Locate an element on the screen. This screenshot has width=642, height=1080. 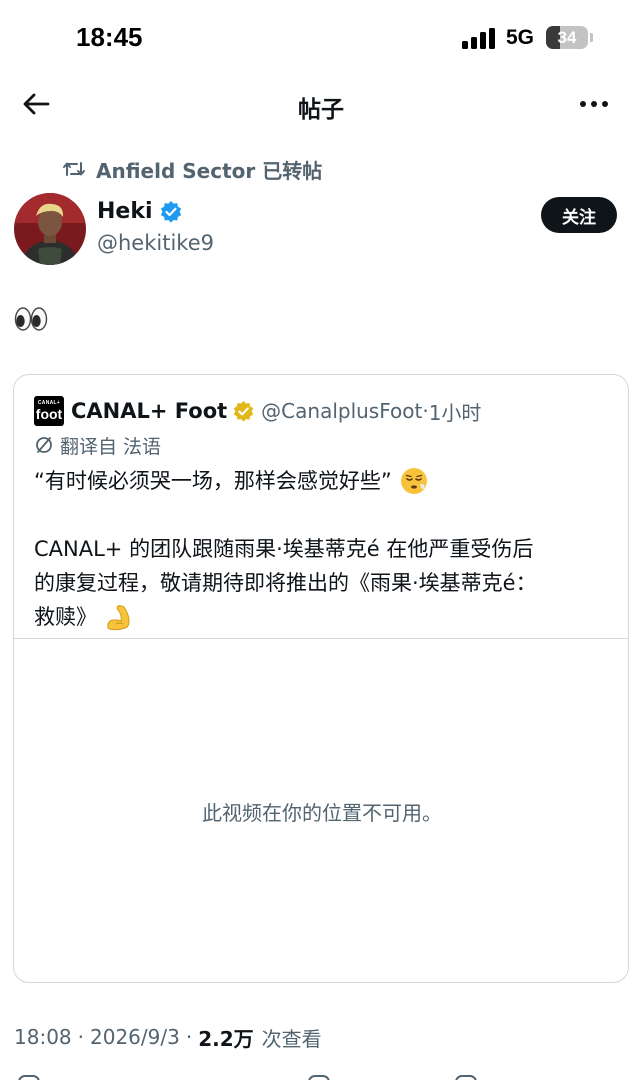
avatar-image is located at coordinates (50, 229).